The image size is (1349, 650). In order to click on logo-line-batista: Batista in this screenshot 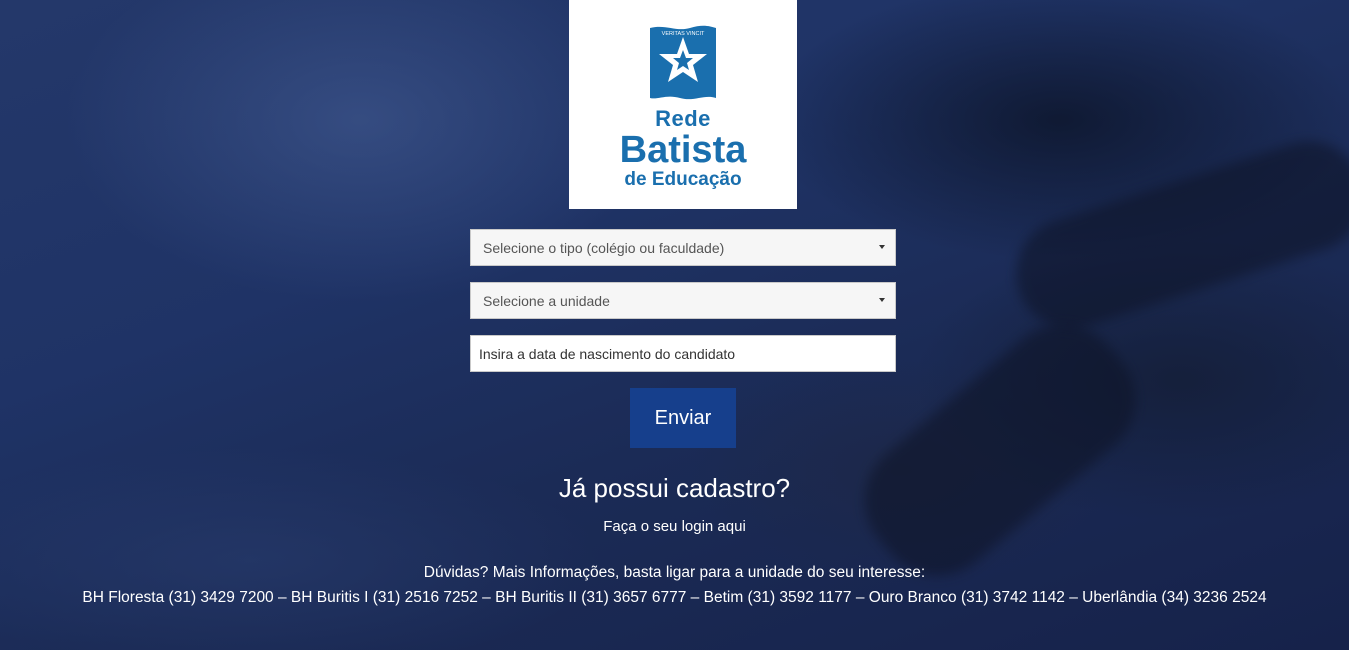, I will do `click(683, 150)`.